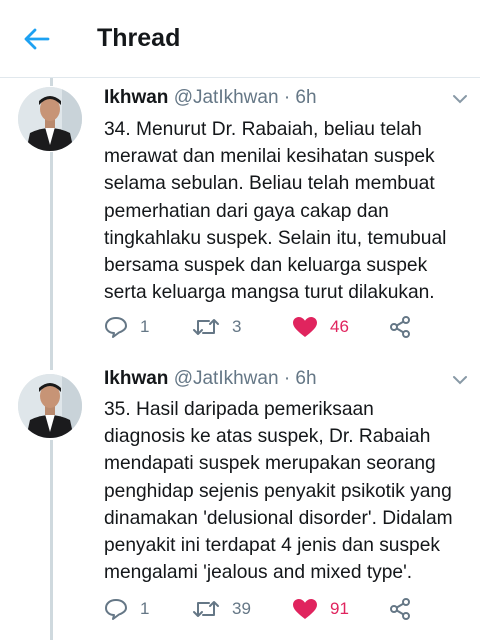  I want to click on retweet-button: 39, so click(221, 609).